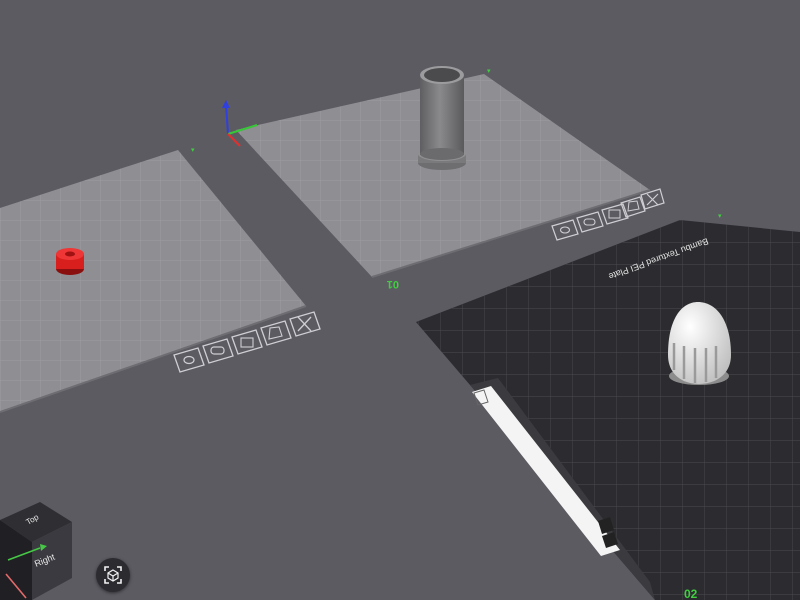  What do you see at coordinates (442, 118) in the screenshot?
I see `gray-tube-object` at bounding box center [442, 118].